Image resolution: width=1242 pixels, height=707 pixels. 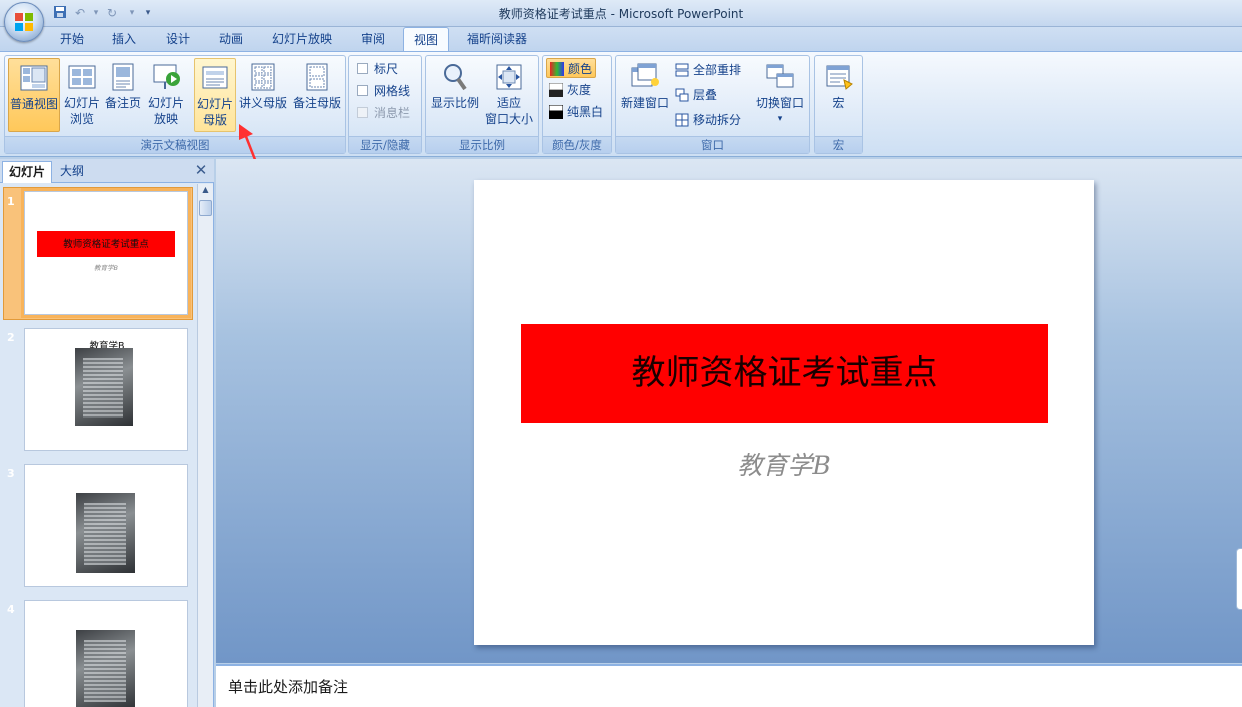 What do you see at coordinates (838, 103) in the screenshot?
I see `macros-label: 宏` at bounding box center [838, 103].